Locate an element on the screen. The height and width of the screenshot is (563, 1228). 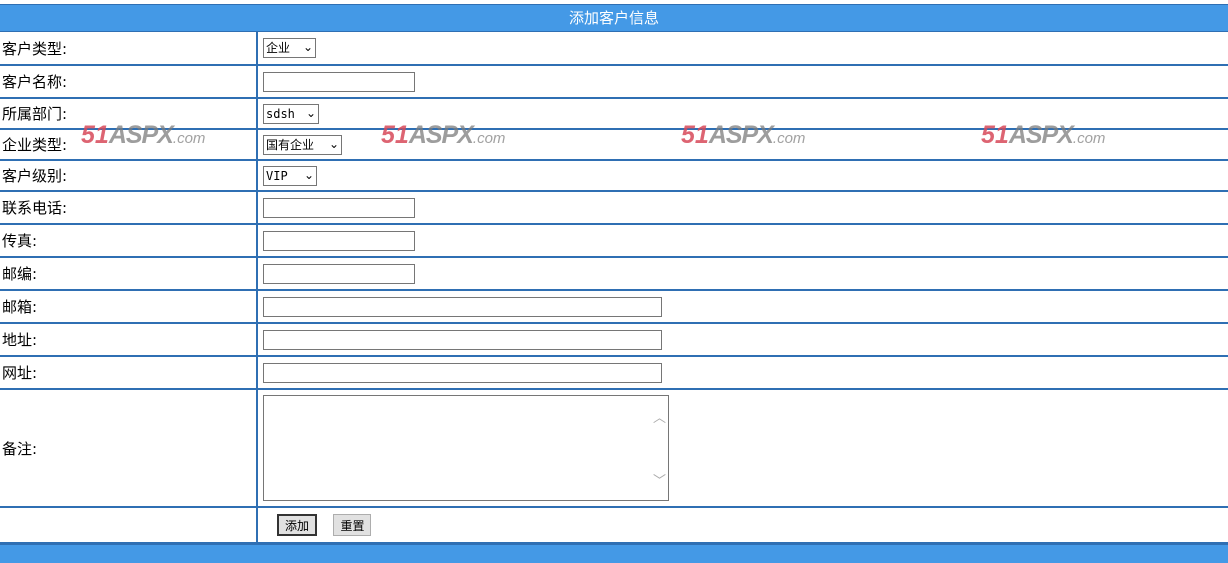
form-row-website: 网址: is located at coordinates (614, 373).